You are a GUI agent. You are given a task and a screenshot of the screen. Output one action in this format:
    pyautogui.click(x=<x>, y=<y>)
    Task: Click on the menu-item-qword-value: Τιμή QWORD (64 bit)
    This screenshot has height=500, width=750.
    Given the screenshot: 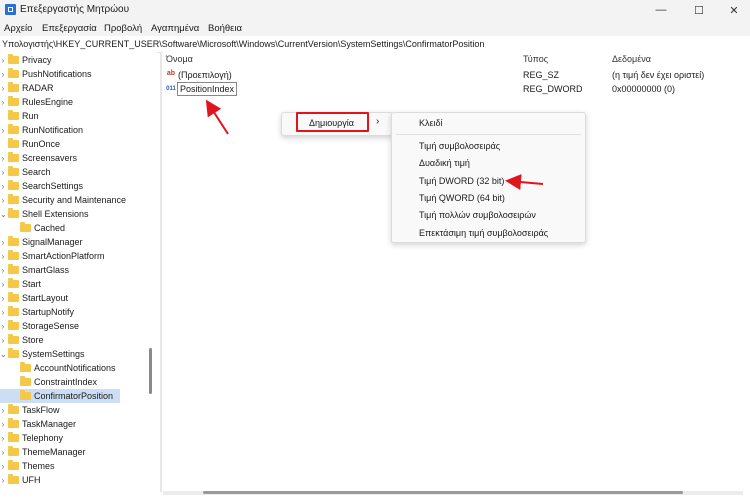 What is the action you would take?
    pyautogui.click(x=462, y=198)
    